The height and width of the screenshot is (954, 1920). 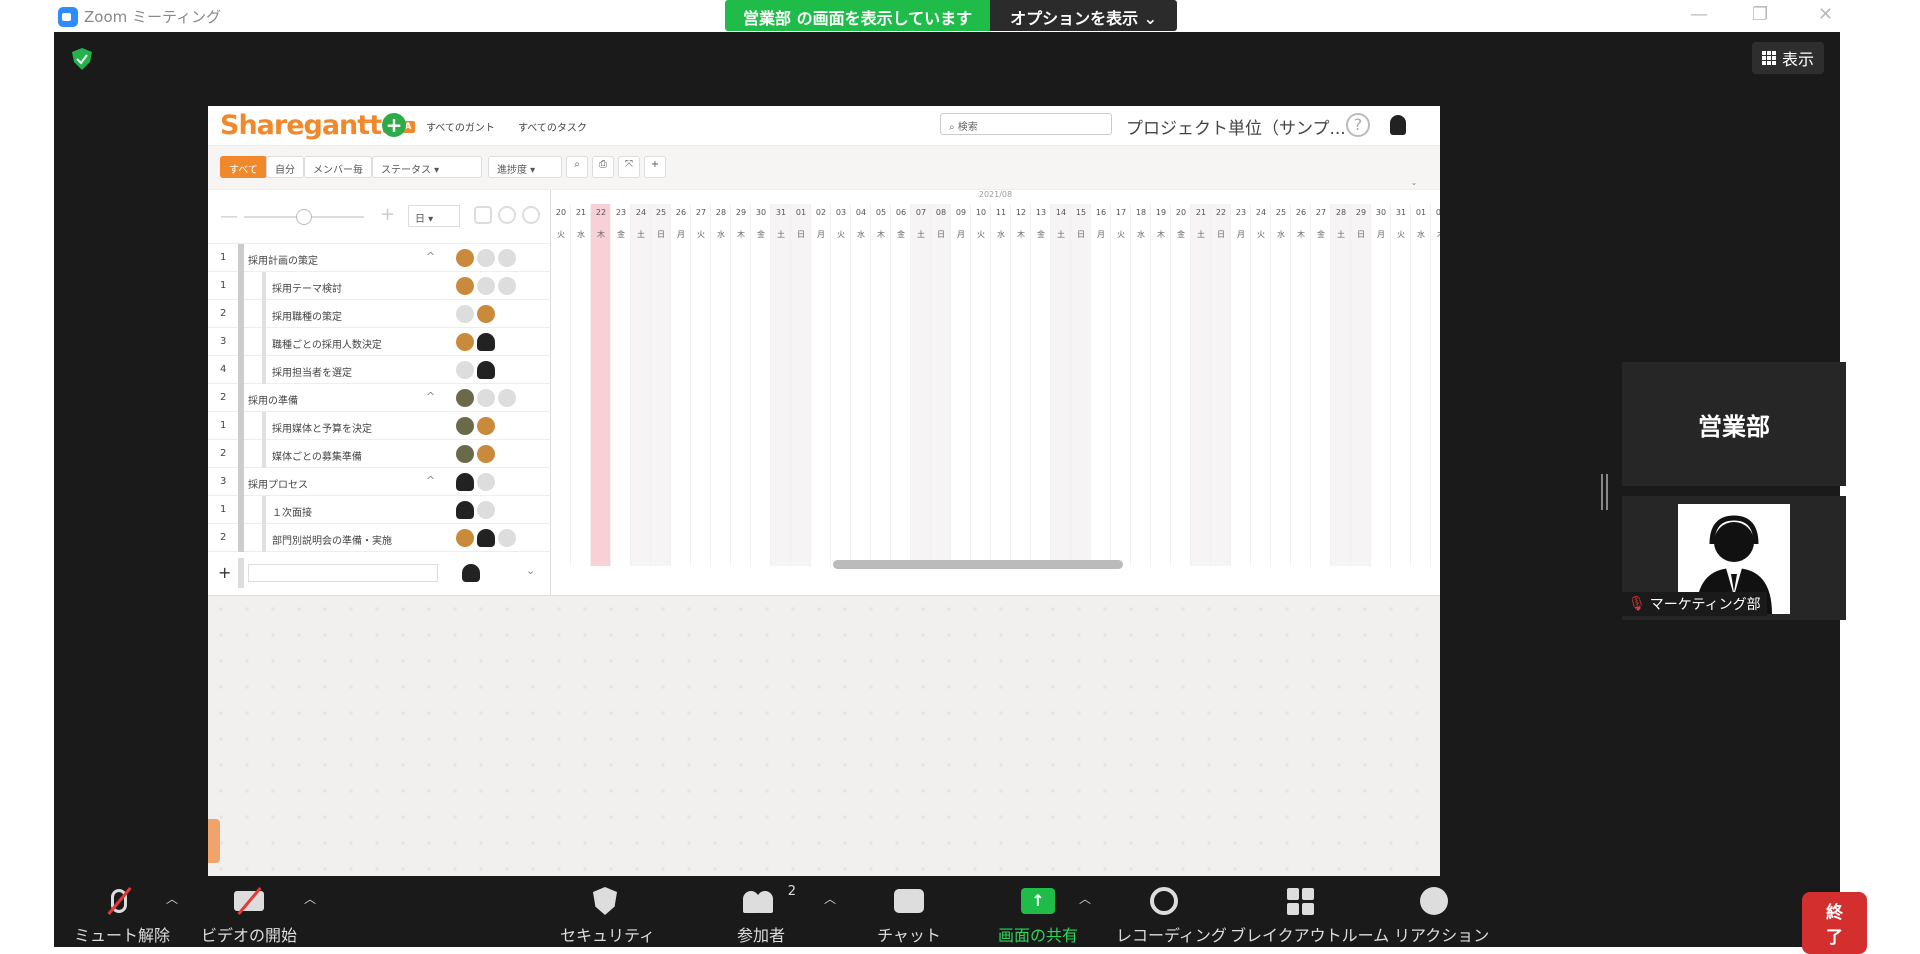 I want to click on timeline-day-column: 02 月, so click(x=821, y=385).